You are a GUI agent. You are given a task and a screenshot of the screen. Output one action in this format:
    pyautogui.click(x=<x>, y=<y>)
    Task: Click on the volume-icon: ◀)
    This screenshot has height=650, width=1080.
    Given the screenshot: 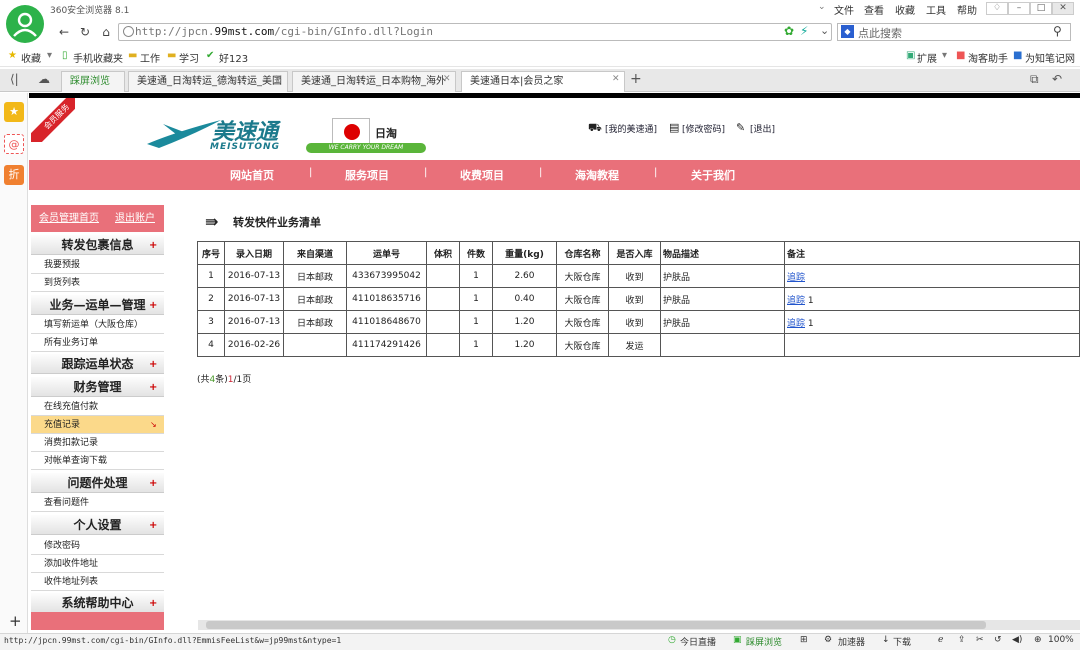 What is the action you would take?
    pyautogui.click(x=1017, y=640)
    